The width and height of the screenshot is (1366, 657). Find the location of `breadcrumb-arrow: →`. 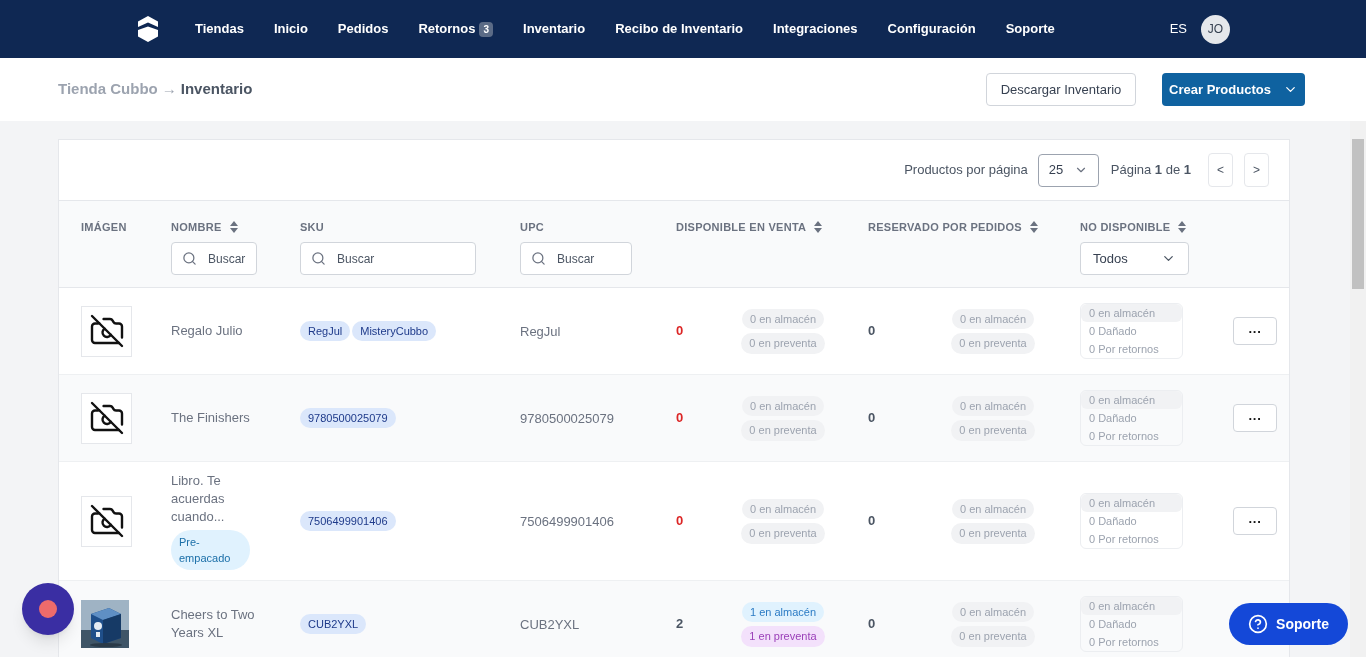

breadcrumb-arrow: → is located at coordinates (169, 89).